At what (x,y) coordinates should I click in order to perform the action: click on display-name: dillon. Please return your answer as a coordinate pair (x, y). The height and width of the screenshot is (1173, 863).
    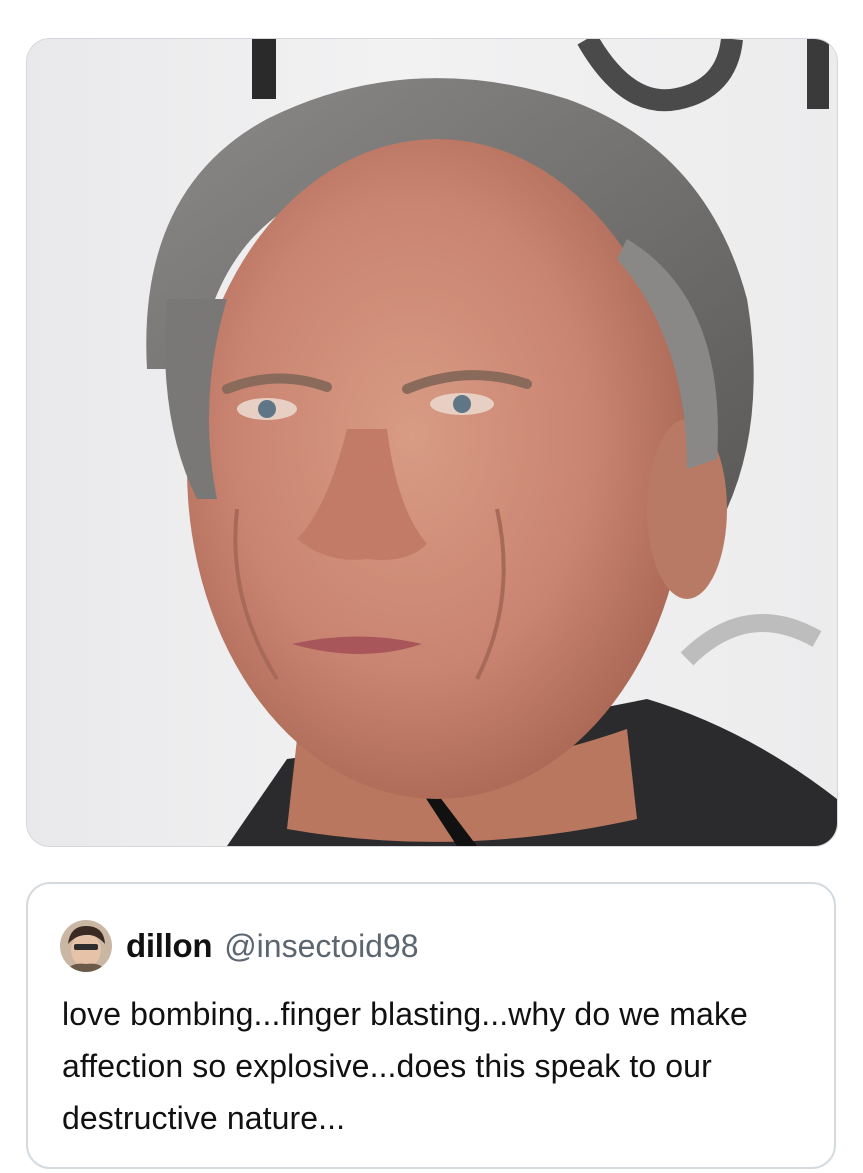
    Looking at the image, I should click on (169, 946).